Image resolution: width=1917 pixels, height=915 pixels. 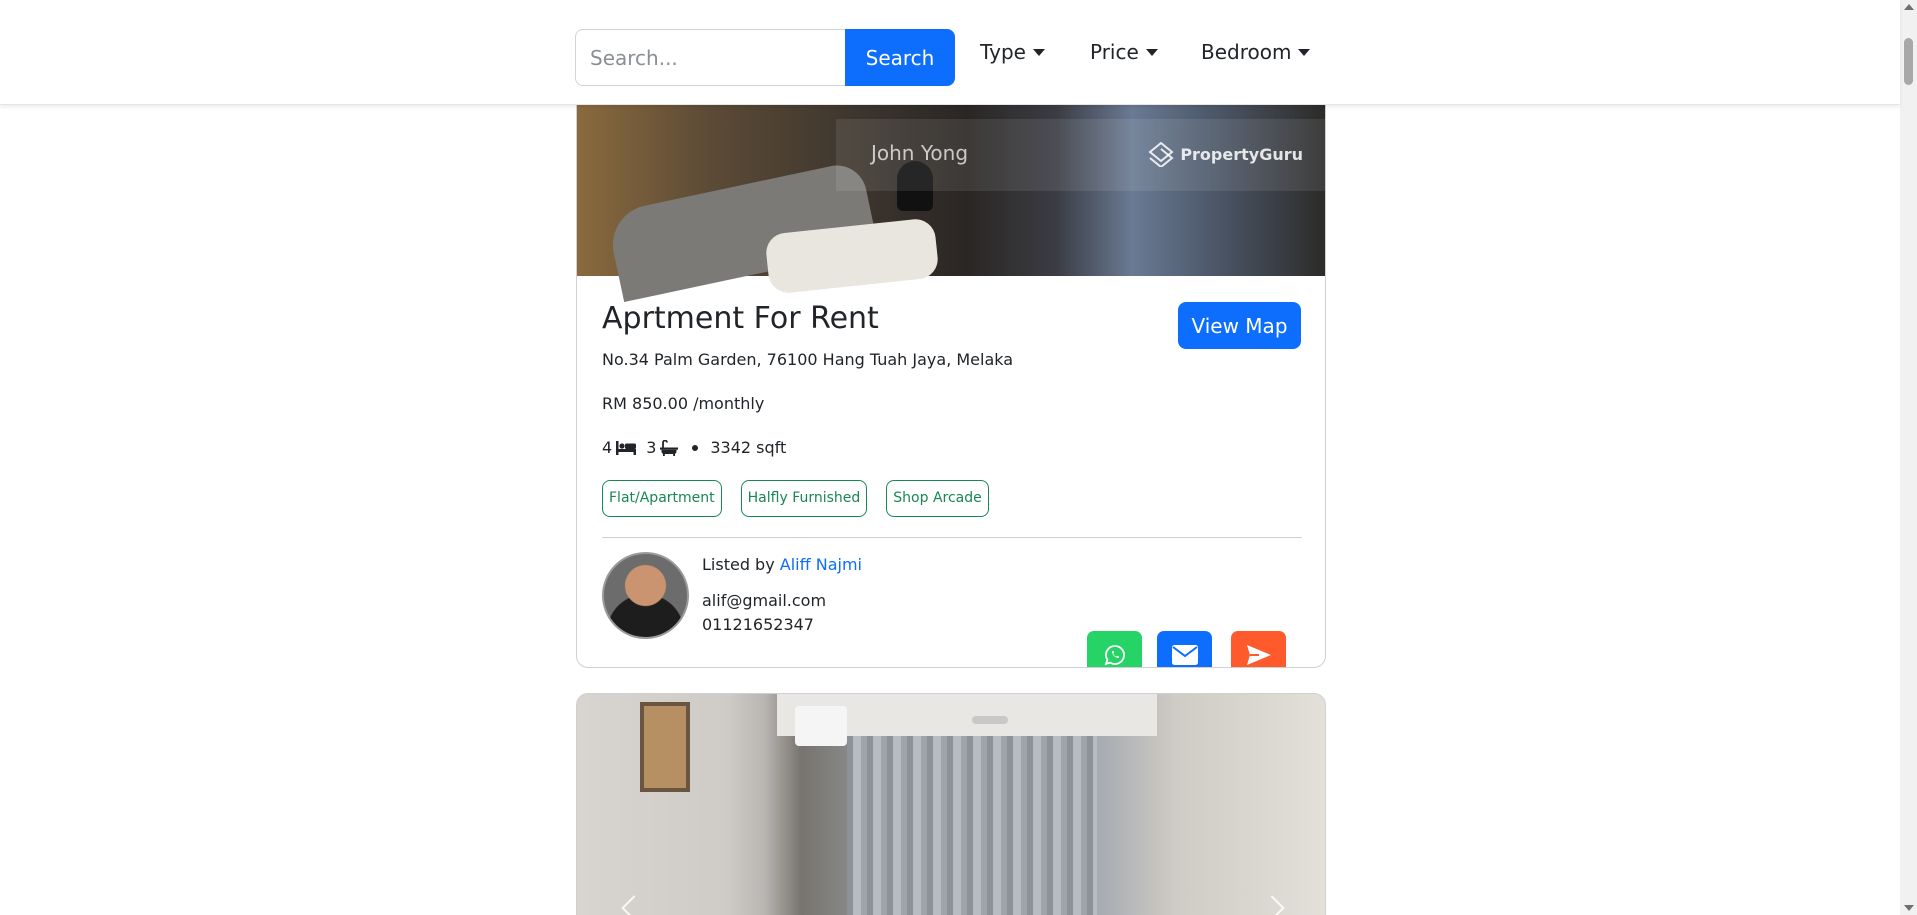 I want to click on send-button, so click(x=1258, y=649).